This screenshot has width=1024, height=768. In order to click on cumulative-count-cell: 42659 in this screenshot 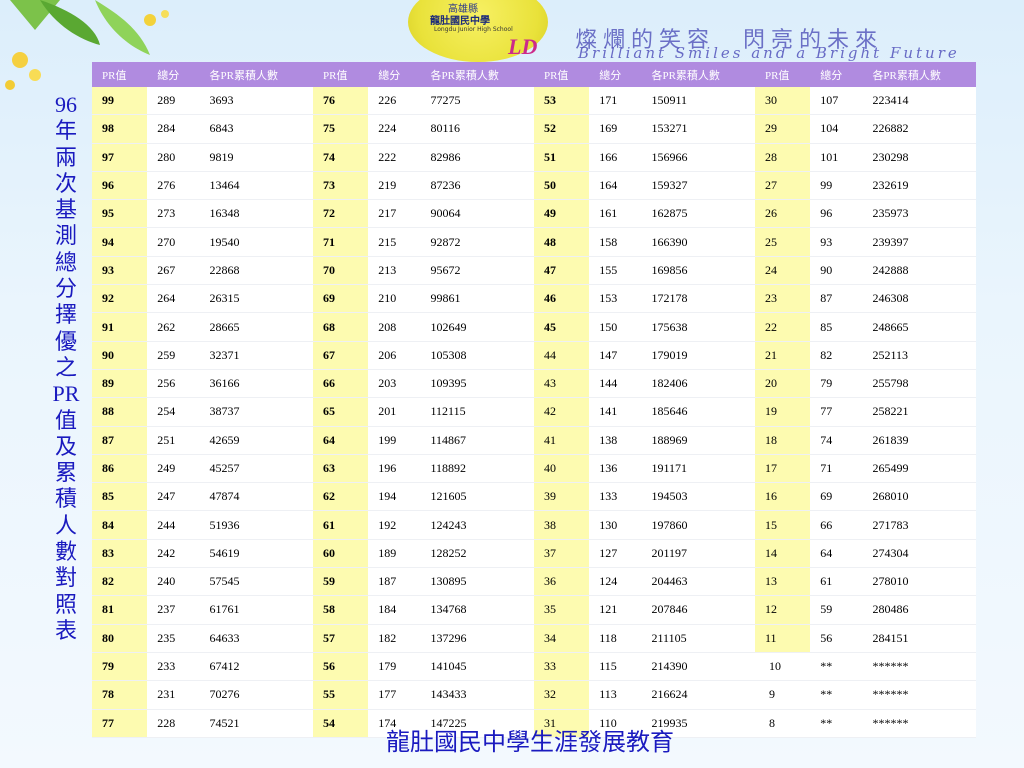, I will do `click(256, 440)`.